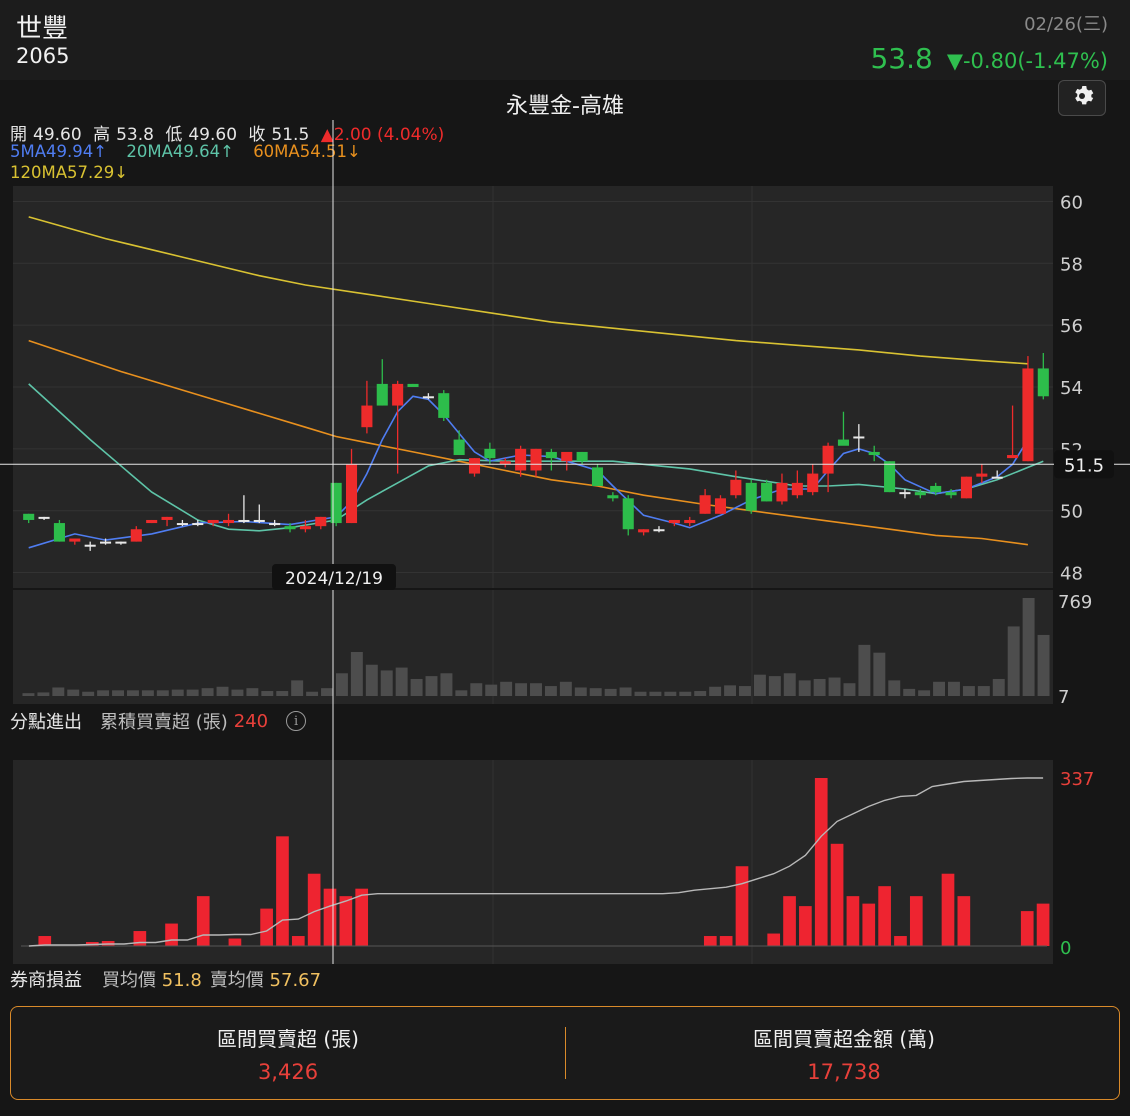 Image resolution: width=1130 pixels, height=1116 pixels. I want to click on sell-avg: 賣均價 57.67, so click(265, 979).